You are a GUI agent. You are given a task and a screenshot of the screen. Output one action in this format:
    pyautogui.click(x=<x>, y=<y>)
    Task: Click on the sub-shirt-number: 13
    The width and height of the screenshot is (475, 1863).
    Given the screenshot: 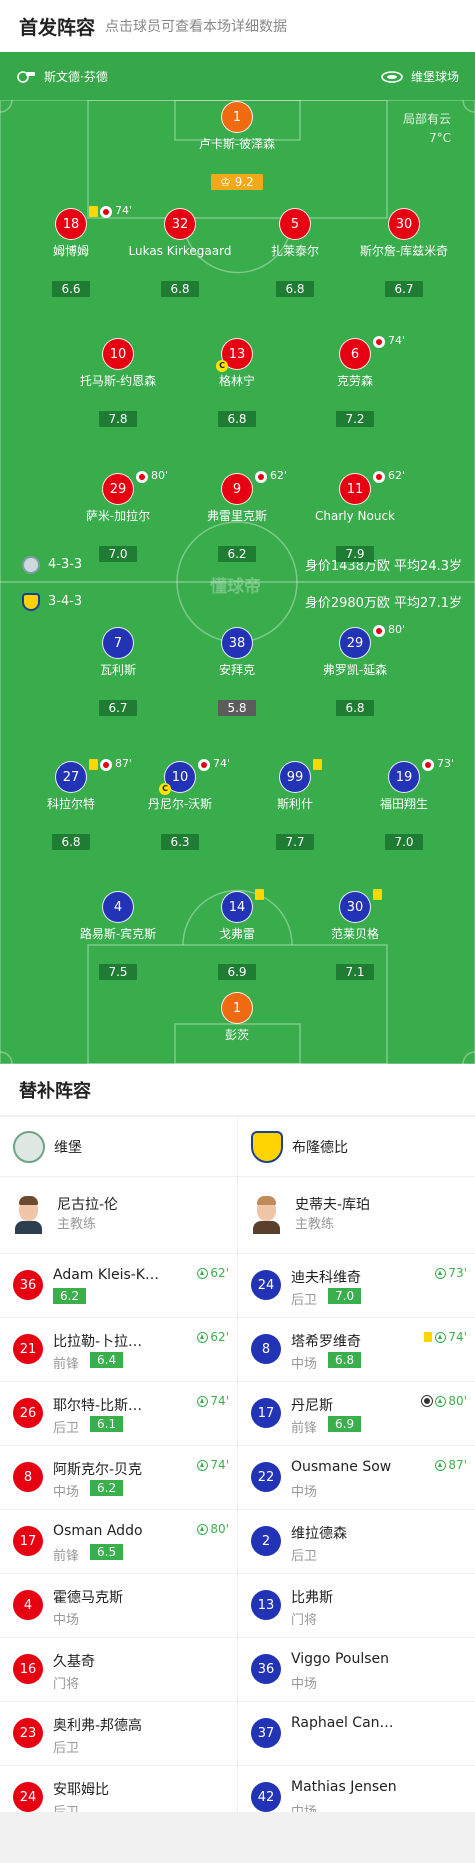 What is the action you would take?
    pyautogui.click(x=266, y=1605)
    